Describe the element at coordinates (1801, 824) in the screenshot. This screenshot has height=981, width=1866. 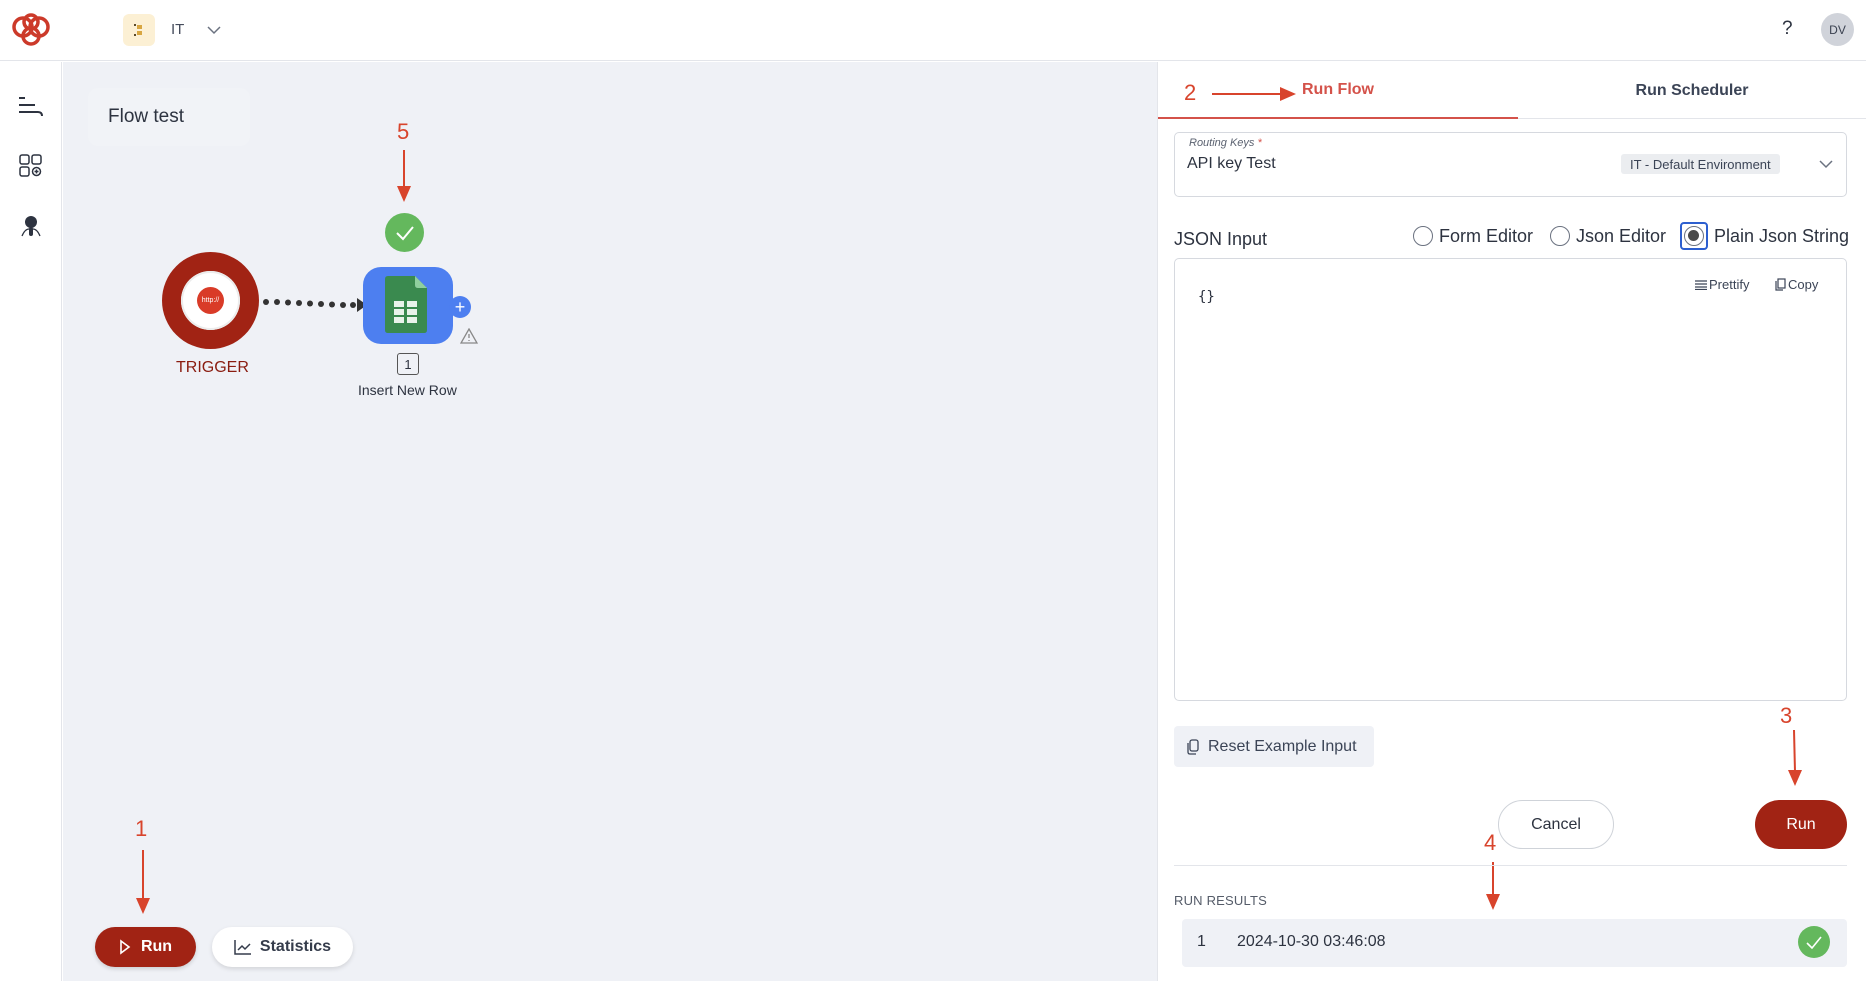
I see `run-button: Run` at that location.